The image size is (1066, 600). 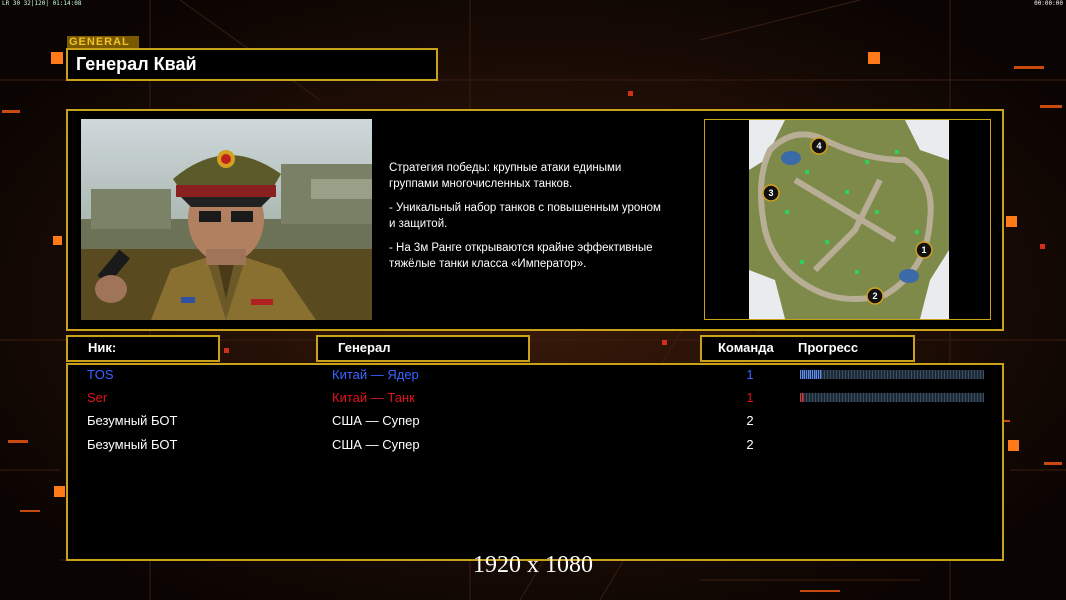 What do you see at coordinates (143, 348) in the screenshot?
I see `column-header-nick: Ник:` at bounding box center [143, 348].